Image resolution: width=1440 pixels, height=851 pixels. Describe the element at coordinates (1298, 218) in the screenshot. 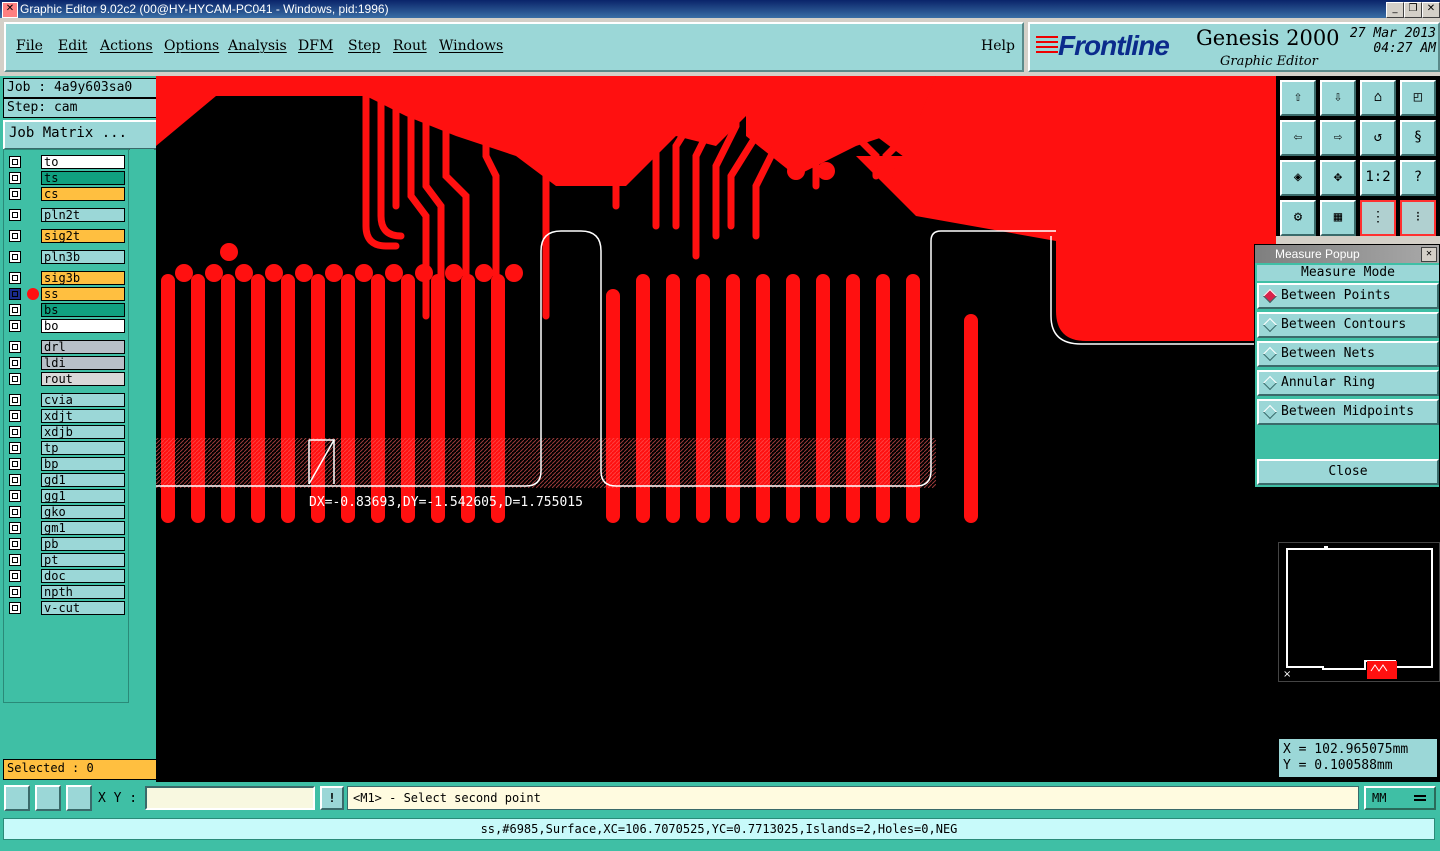

I see `tools-icon: ⚙` at that location.